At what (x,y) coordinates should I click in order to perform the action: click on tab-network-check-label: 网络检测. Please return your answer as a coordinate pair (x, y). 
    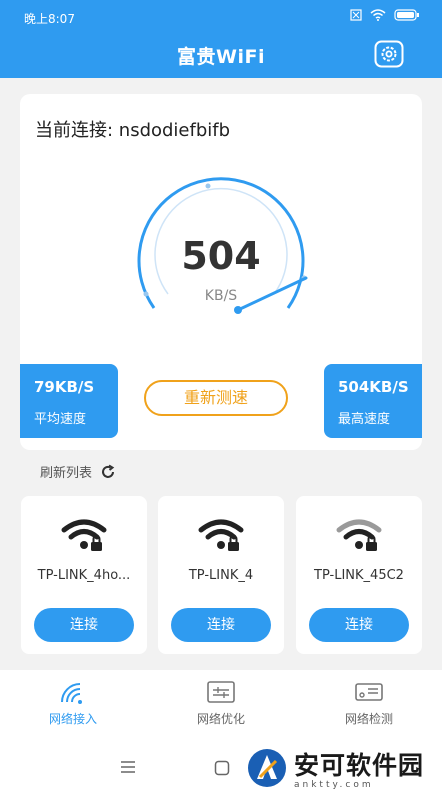
    Looking at the image, I should click on (368, 719).